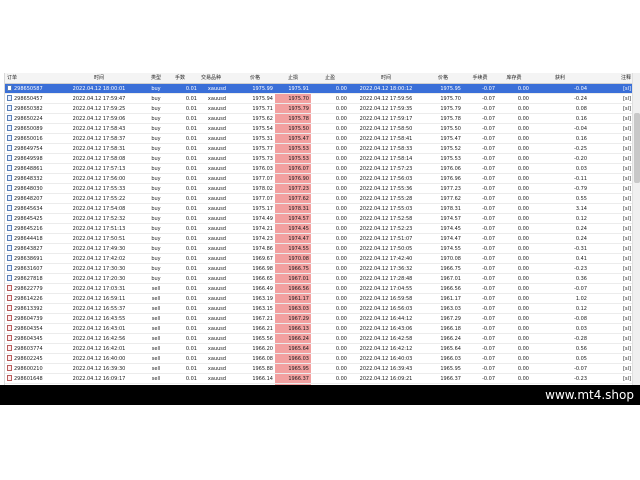 The height and width of the screenshot is (480, 640). Describe the element at coordinates (330, 78) in the screenshot. I see `col-header-take-profit: 止盈` at that location.